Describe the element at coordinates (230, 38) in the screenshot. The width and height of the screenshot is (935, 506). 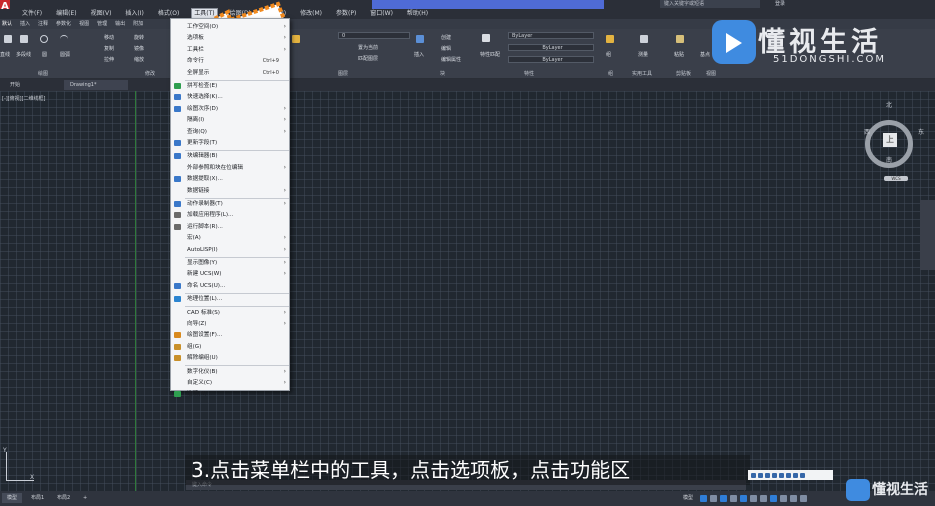
I see `menu-item: 选项板 ›` at that location.